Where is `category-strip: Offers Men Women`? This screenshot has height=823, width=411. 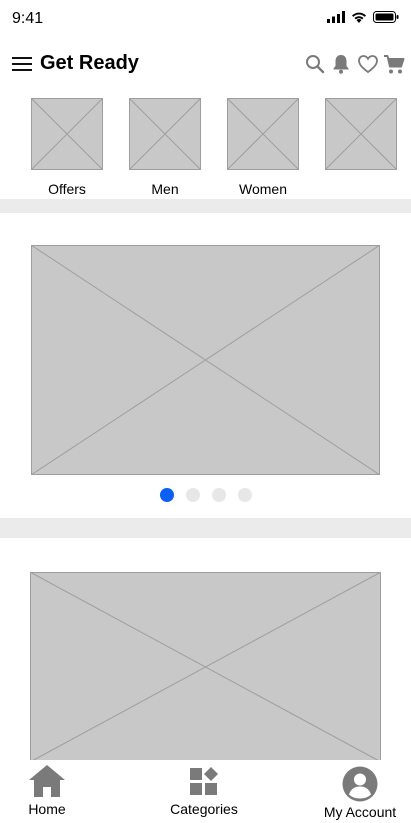 category-strip: Offers Men Women is located at coordinates (205, 146).